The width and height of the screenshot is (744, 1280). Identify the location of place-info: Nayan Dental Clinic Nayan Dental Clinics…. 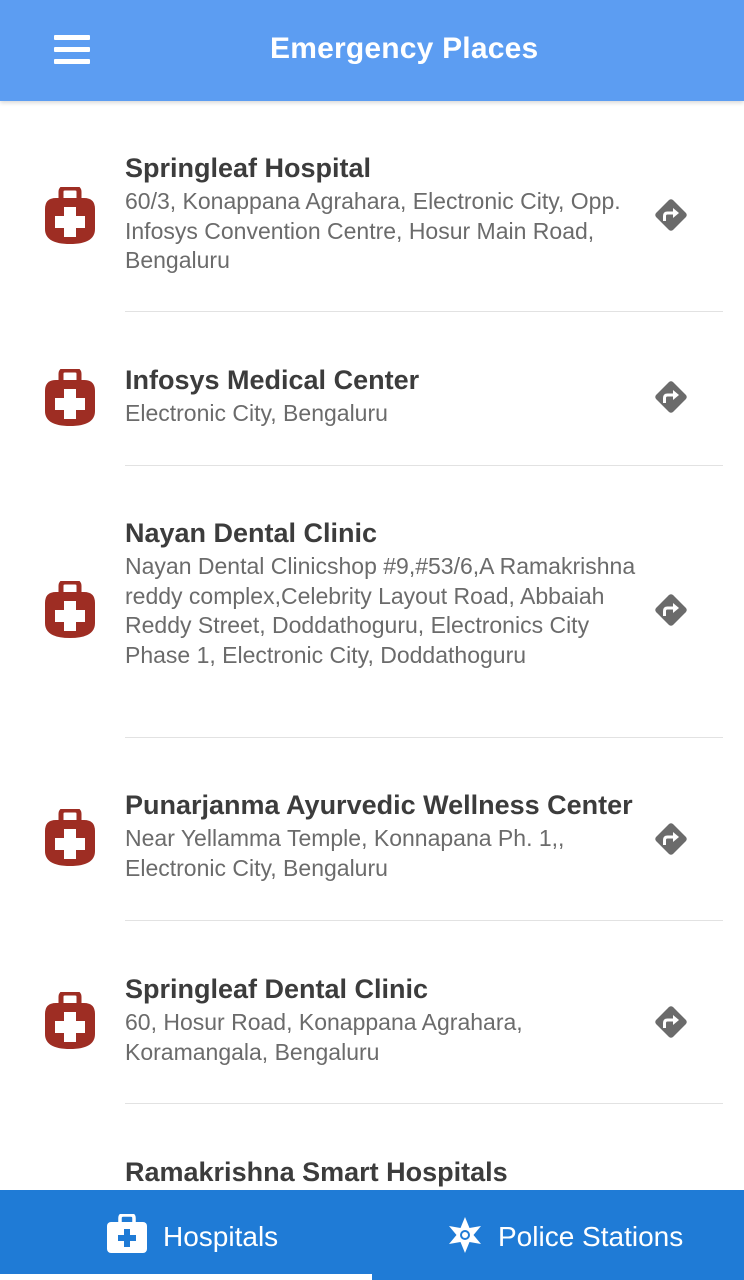
(385, 593).